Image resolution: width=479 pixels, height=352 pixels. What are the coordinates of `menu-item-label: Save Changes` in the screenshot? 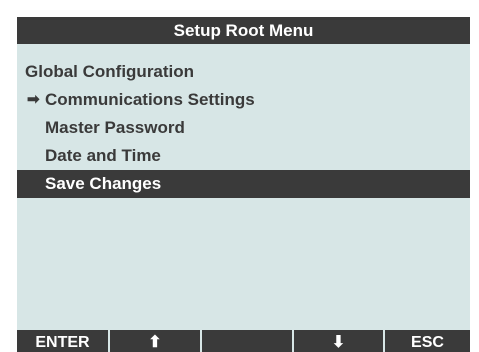 It's located at (103, 183).